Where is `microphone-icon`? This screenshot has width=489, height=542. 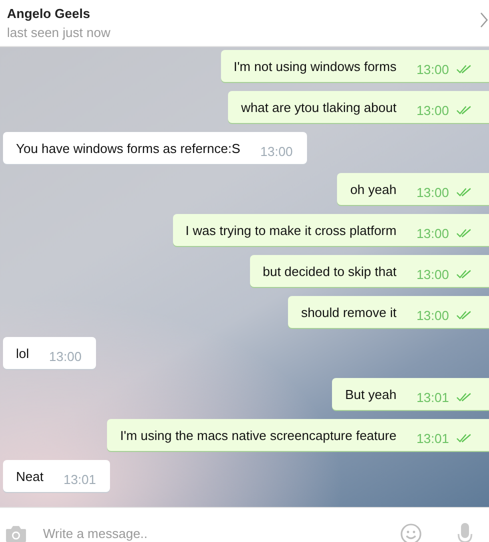 microphone-icon is located at coordinates (465, 532).